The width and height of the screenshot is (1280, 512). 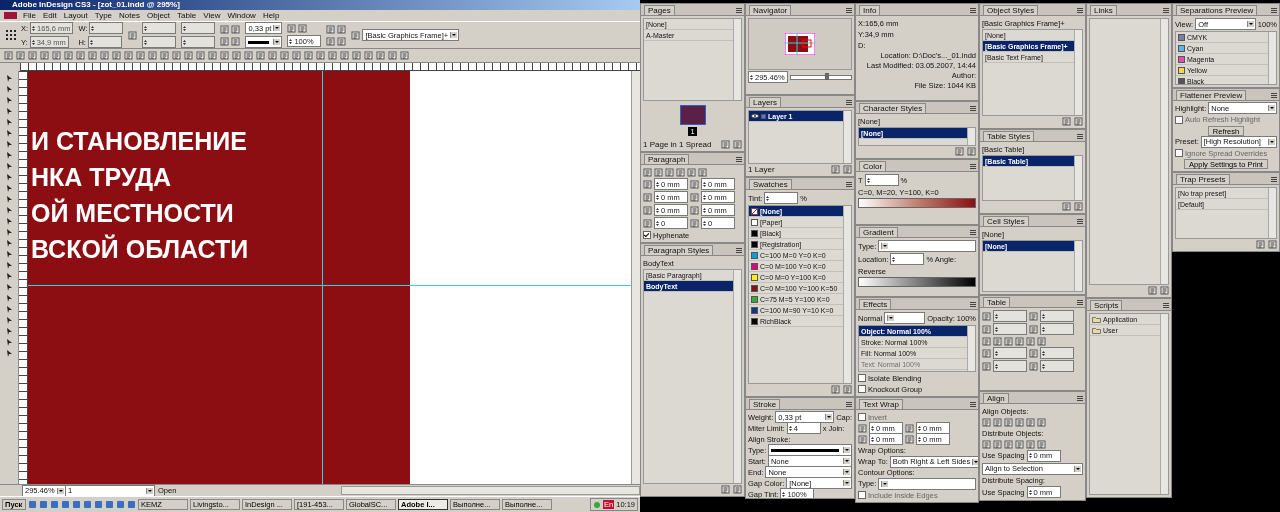 What do you see at coordinates (881, 404) in the screenshot?
I see `panel-tab: Text Wrap` at bounding box center [881, 404].